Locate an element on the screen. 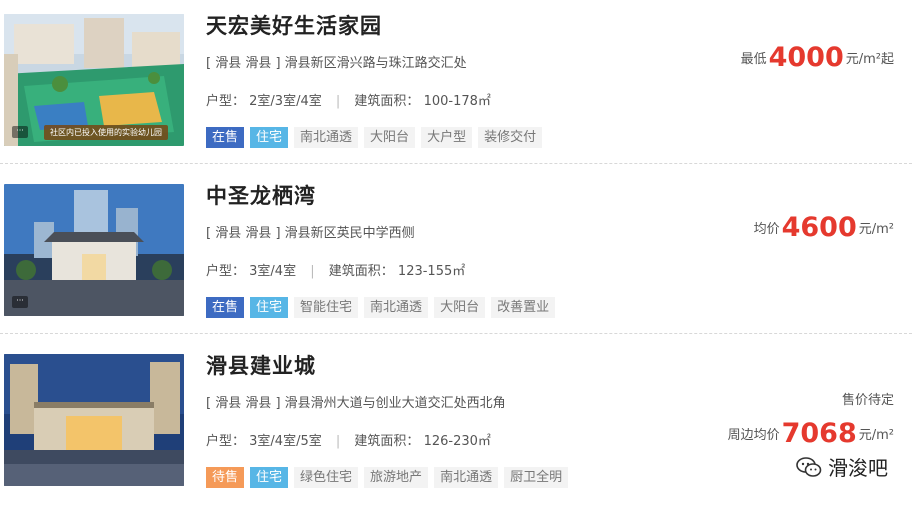 This screenshot has width=912, height=510. tag-list: 在售 住宅 南北通透 大阳台 大户型 装修交付 is located at coordinates (374, 137).